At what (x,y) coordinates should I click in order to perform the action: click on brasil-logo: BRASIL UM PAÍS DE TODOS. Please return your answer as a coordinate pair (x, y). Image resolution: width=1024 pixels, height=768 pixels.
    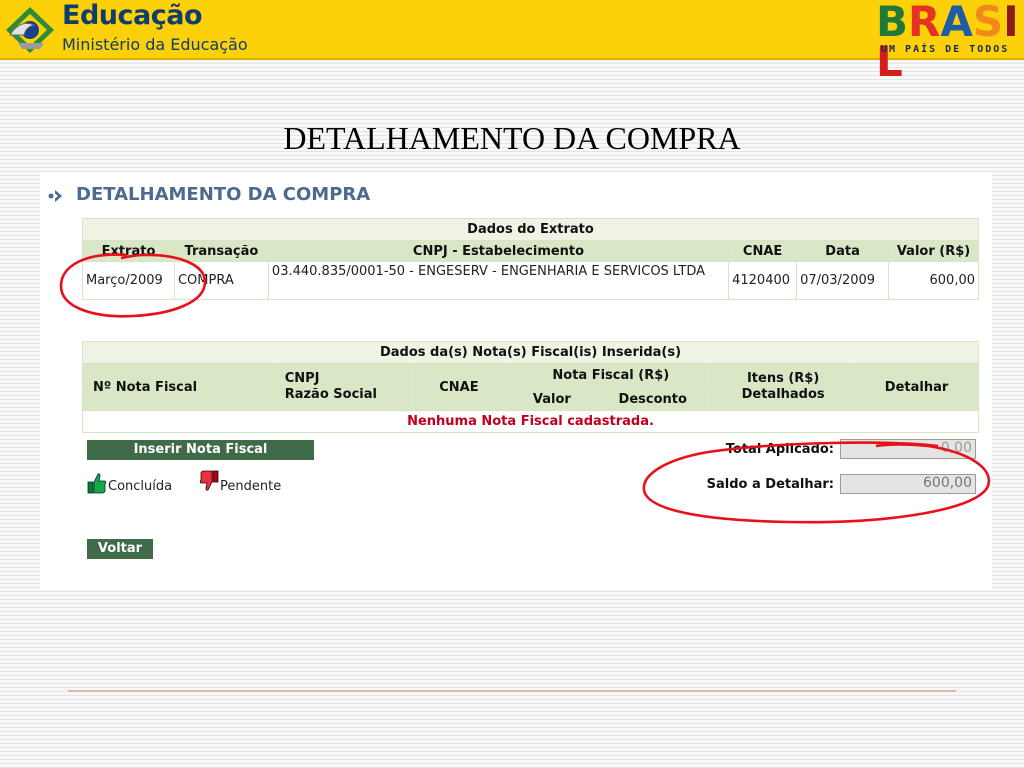
    Looking at the image, I should click on (950, 43).